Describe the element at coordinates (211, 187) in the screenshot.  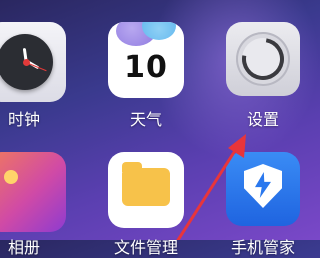
I see `annotation-arrow-icon` at that location.